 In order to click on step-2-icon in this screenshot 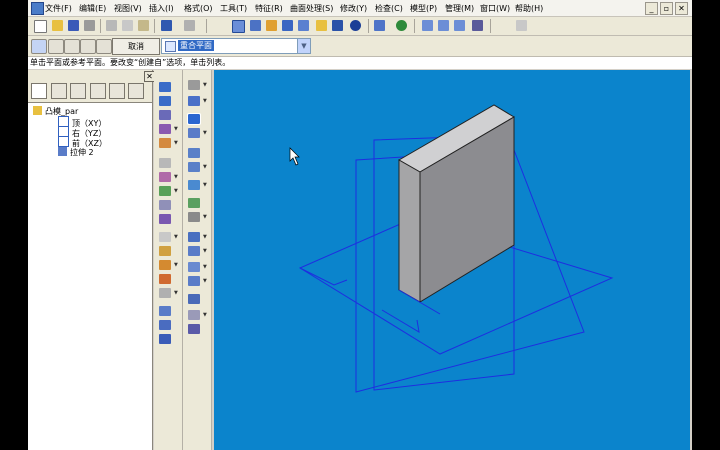, I will do `click(56, 46)`.